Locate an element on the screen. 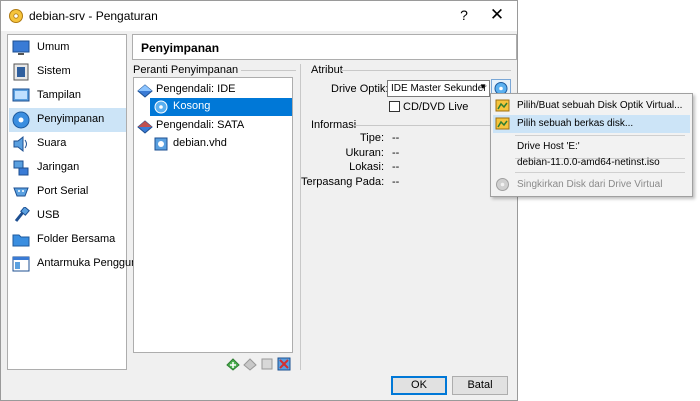  sidebar-item-label: Port Serial is located at coordinates (63, 191).